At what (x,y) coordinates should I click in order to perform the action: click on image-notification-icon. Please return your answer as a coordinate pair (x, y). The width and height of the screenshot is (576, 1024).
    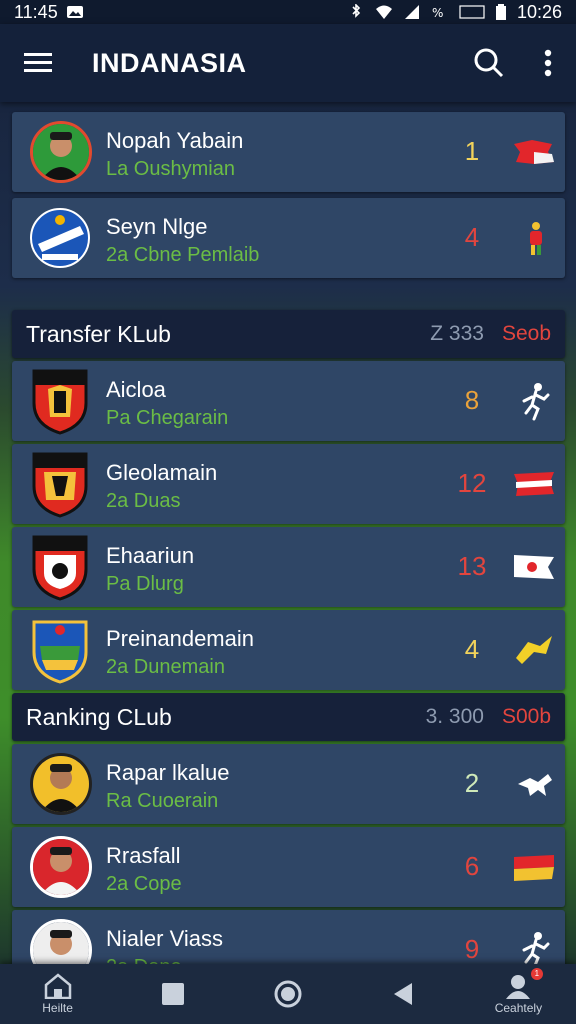
    Looking at the image, I should click on (74, 12).